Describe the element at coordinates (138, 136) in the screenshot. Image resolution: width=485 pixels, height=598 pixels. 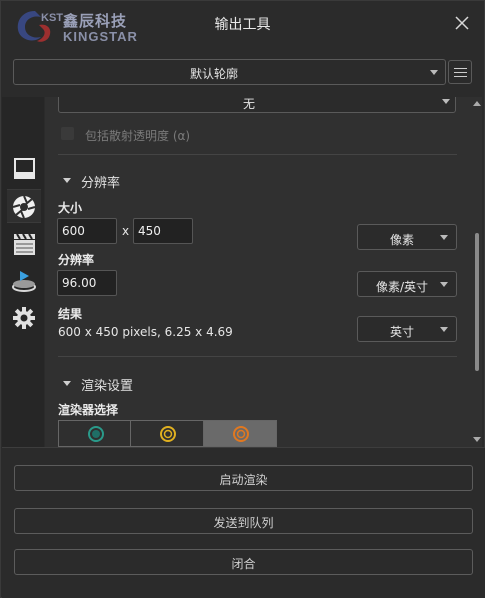
I see `scatter-checkbox-label: 包括散射透明度 (α)` at that location.